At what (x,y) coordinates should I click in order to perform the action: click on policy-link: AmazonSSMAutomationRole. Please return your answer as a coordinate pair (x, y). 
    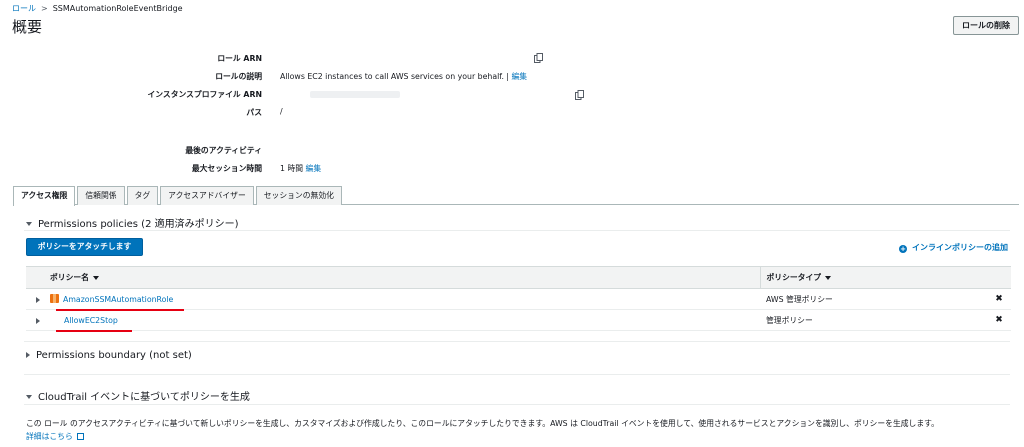
    Looking at the image, I should click on (118, 299).